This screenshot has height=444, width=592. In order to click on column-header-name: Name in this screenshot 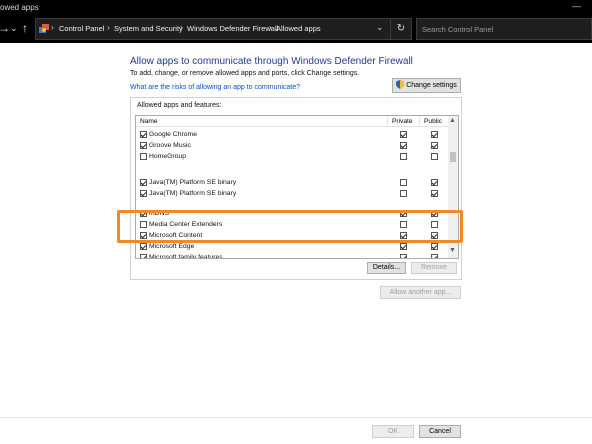, I will do `click(149, 121)`.